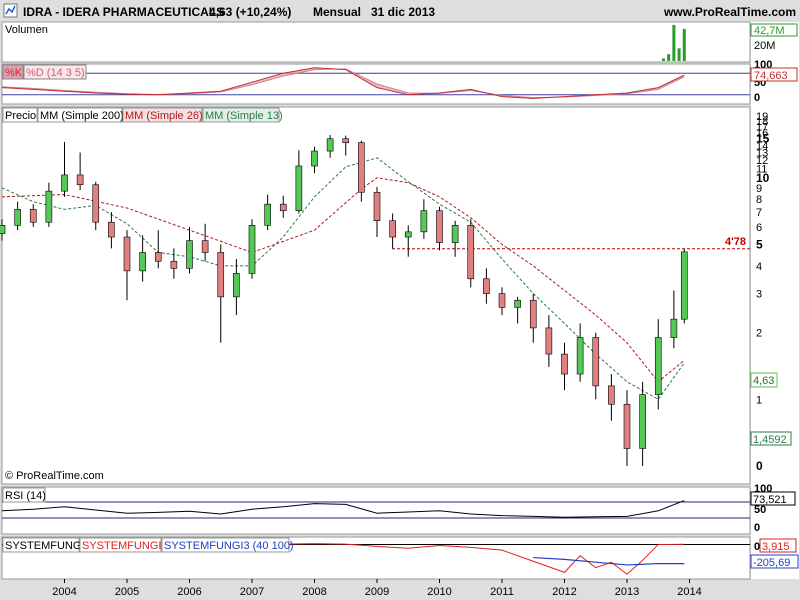 The width and height of the screenshot is (800, 600). What do you see at coordinates (252, 592) in the screenshot?
I see `x-tick-label: 2007` at bounding box center [252, 592].